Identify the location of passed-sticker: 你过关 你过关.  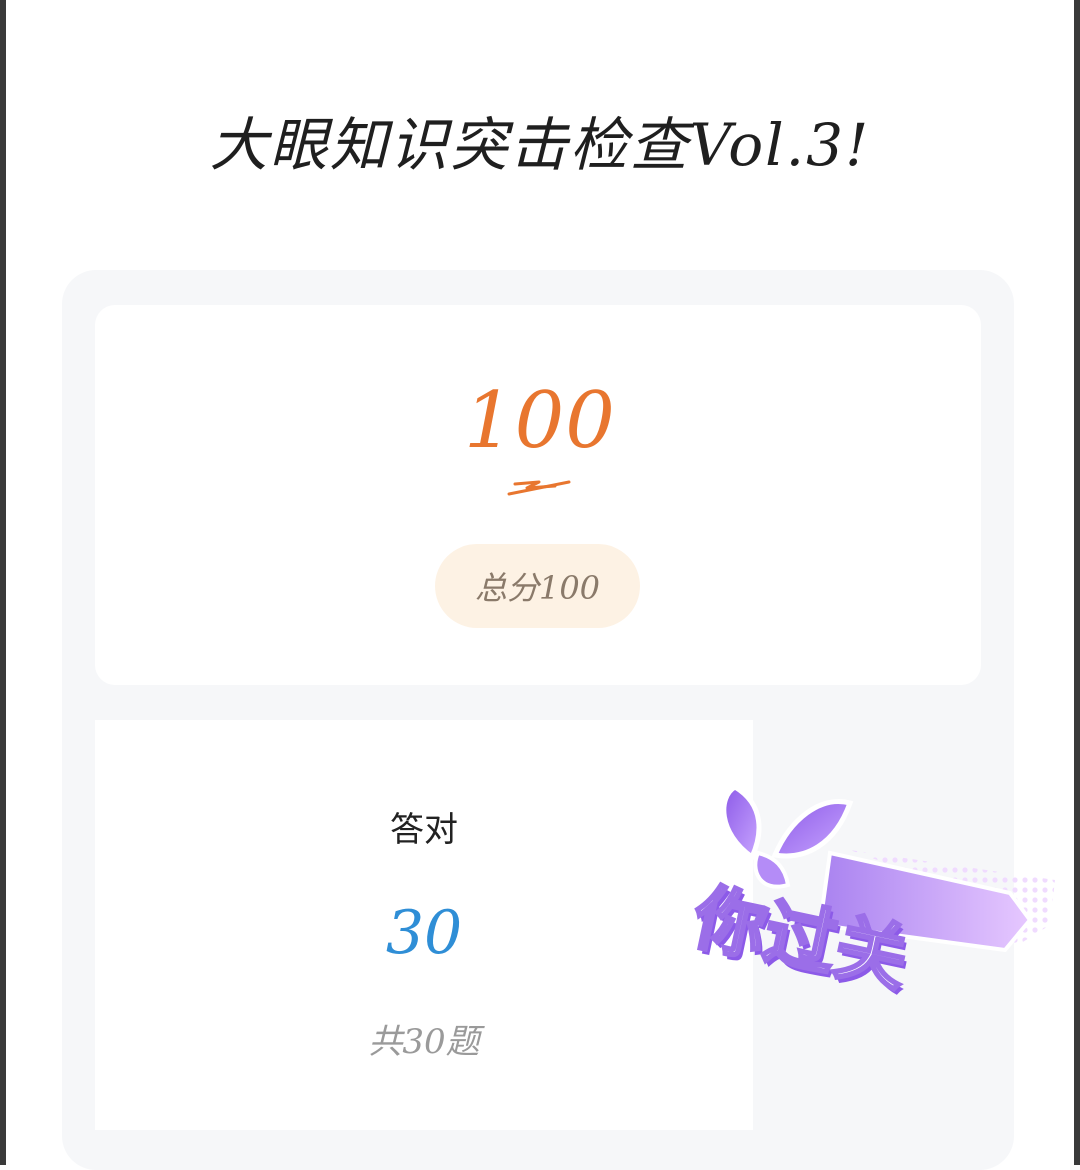
(869, 895).